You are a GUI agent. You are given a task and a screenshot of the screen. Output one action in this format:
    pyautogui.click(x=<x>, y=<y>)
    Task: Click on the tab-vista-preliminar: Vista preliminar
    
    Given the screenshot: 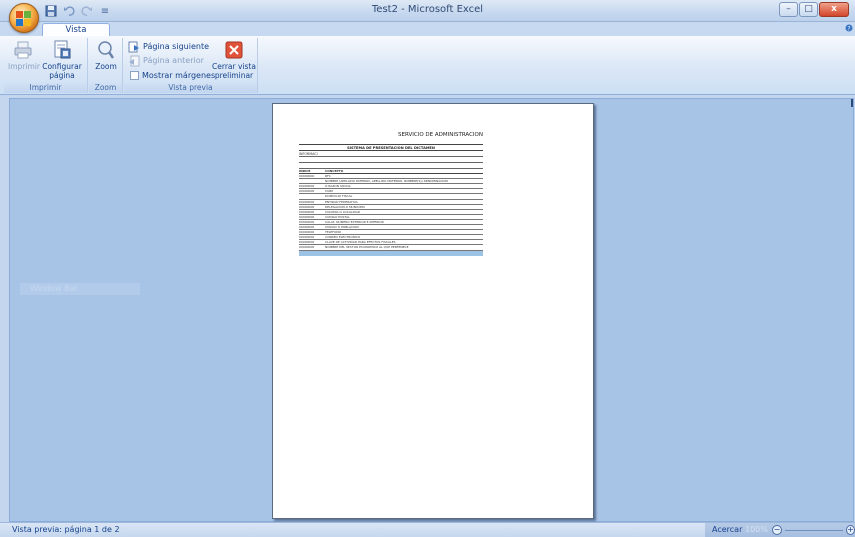 What is the action you would take?
    pyautogui.click(x=76, y=35)
    